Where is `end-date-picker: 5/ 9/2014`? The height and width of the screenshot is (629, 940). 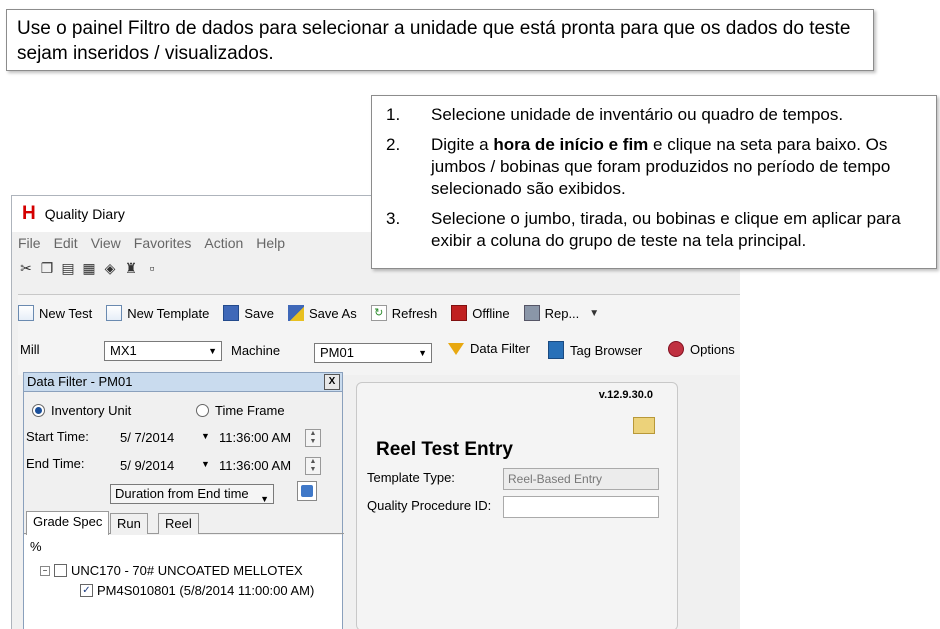
end-date-picker: 5/ 9/2014 is located at coordinates (147, 466).